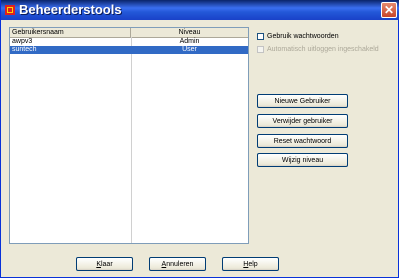  I want to click on column-header-username: Gebruikersnaam, so click(70, 32).